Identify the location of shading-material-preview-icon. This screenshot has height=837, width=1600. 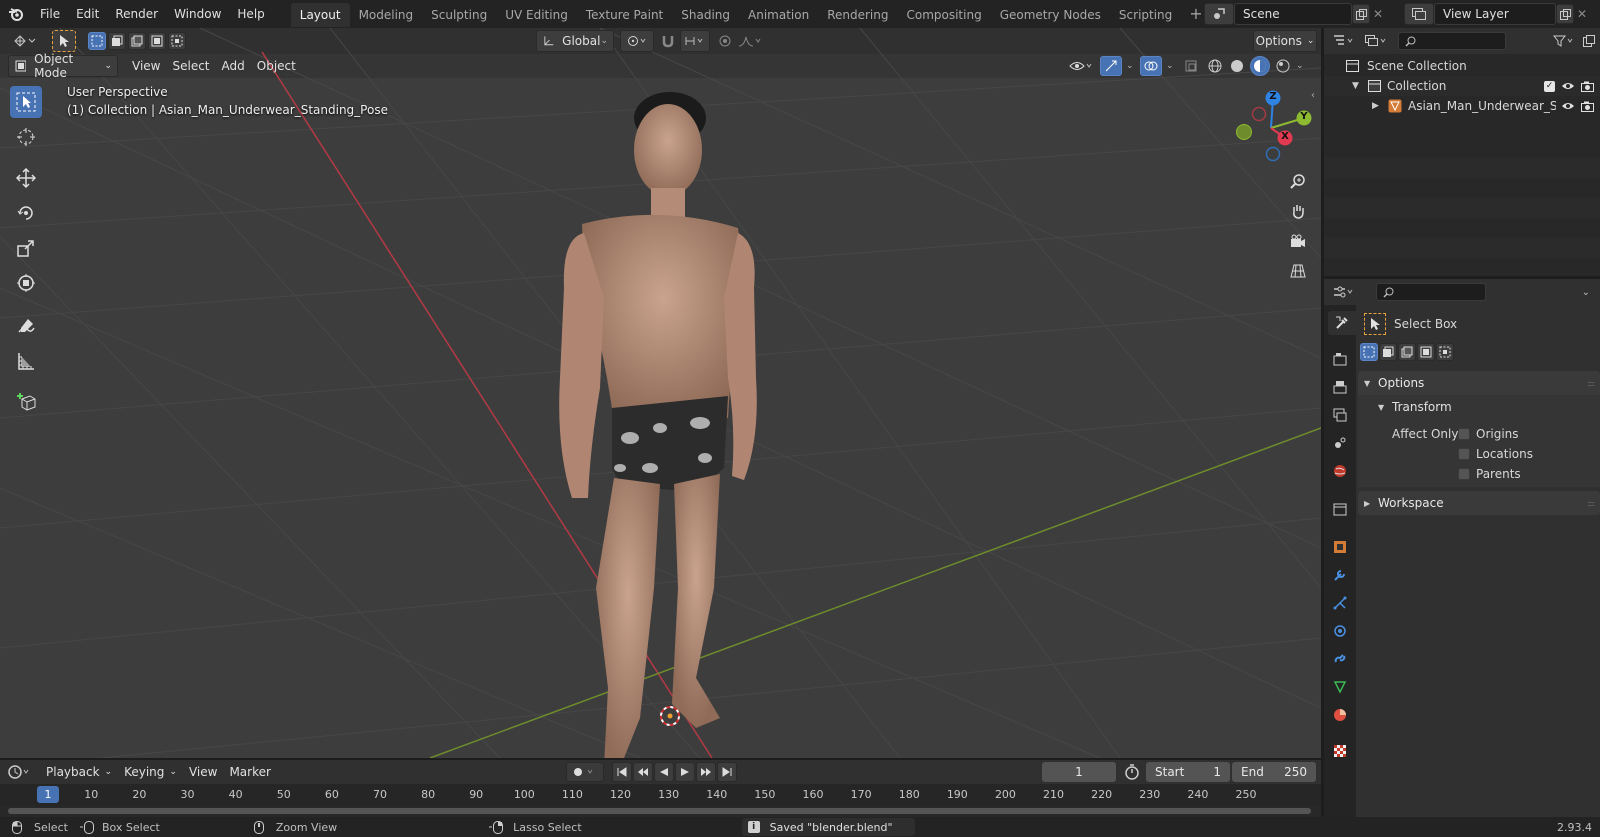
(1260, 66).